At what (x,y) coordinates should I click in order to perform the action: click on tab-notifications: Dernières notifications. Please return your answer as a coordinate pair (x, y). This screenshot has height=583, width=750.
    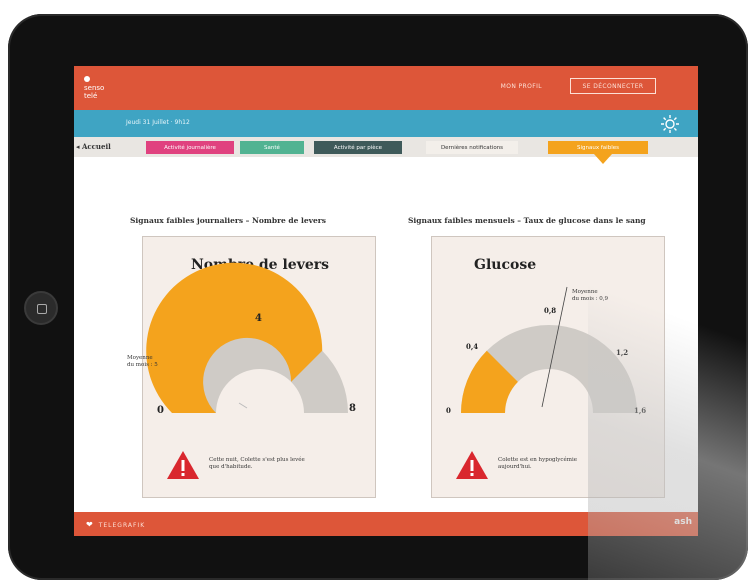
    Looking at the image, I should click on (472, 147).